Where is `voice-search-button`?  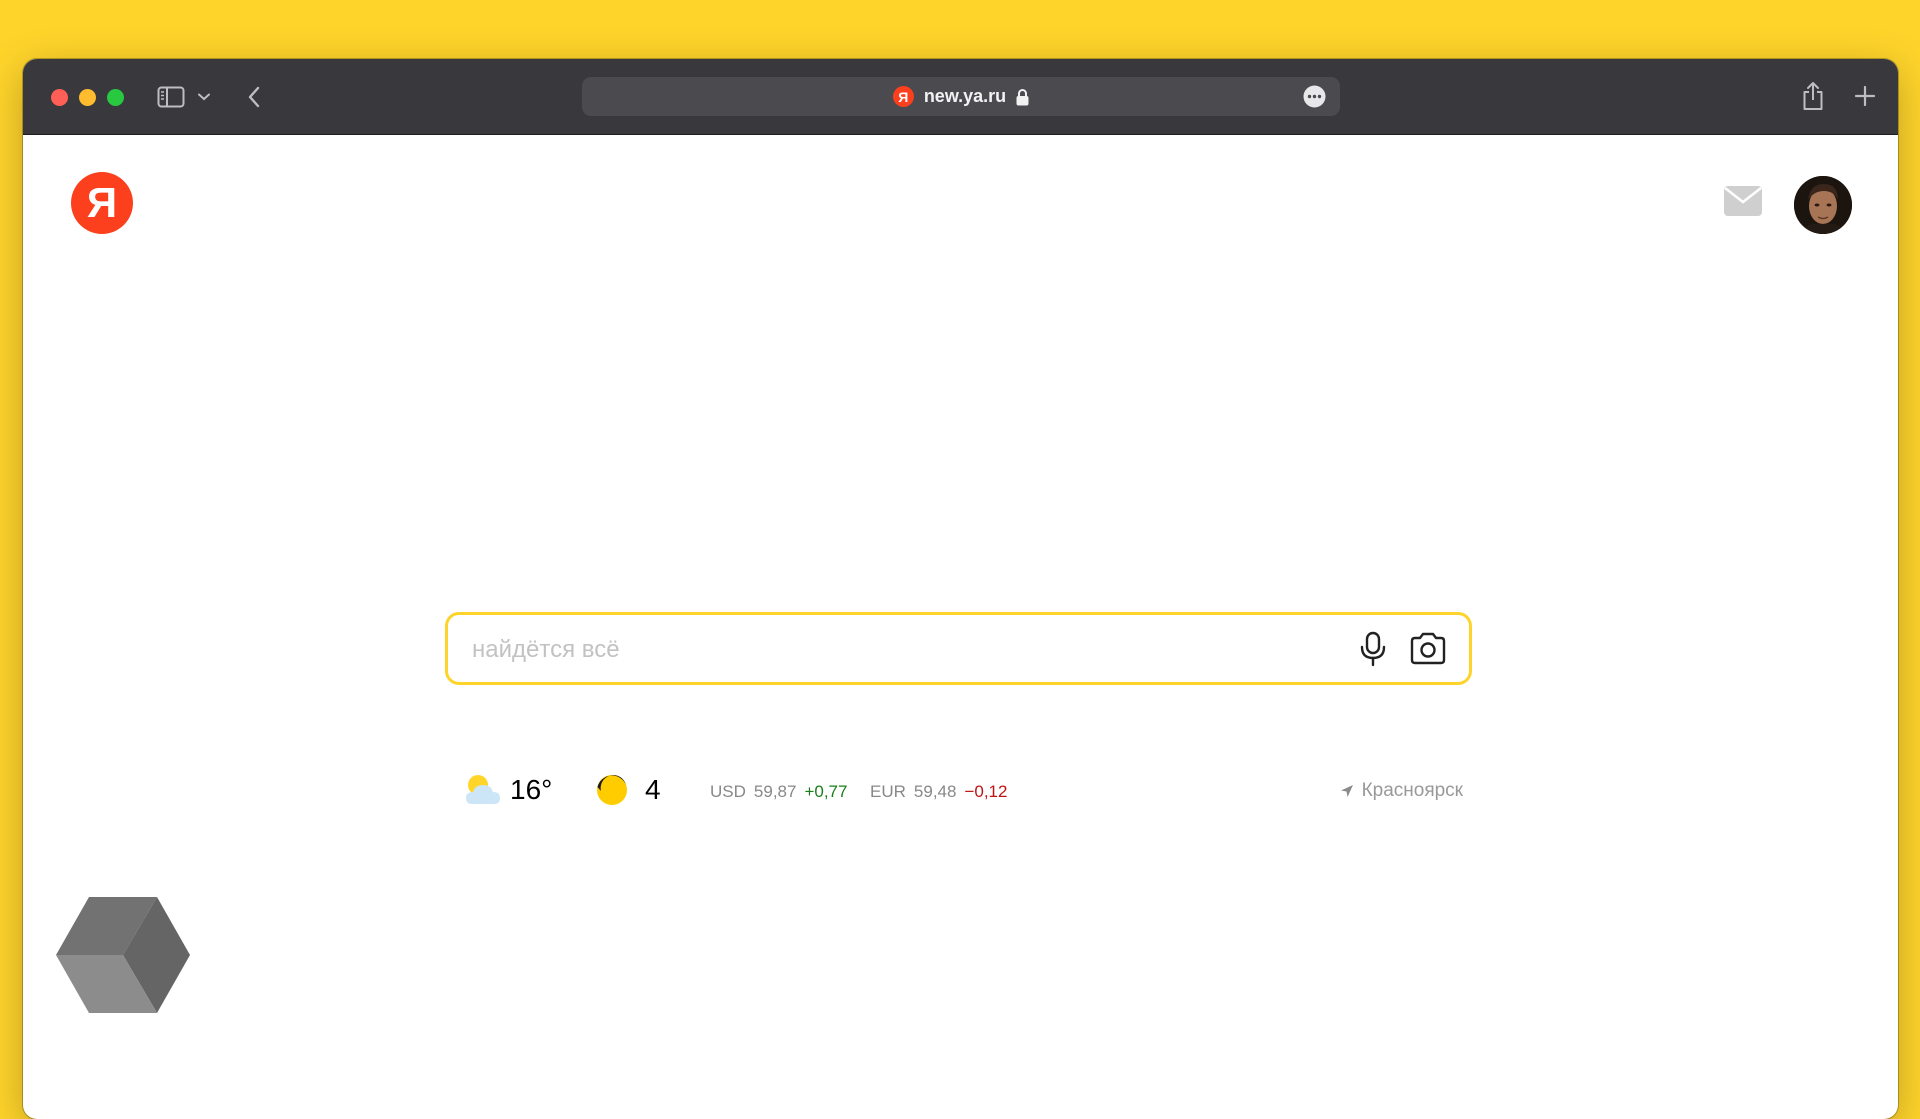 voice-search-button is located at coordinates (1373, 649).